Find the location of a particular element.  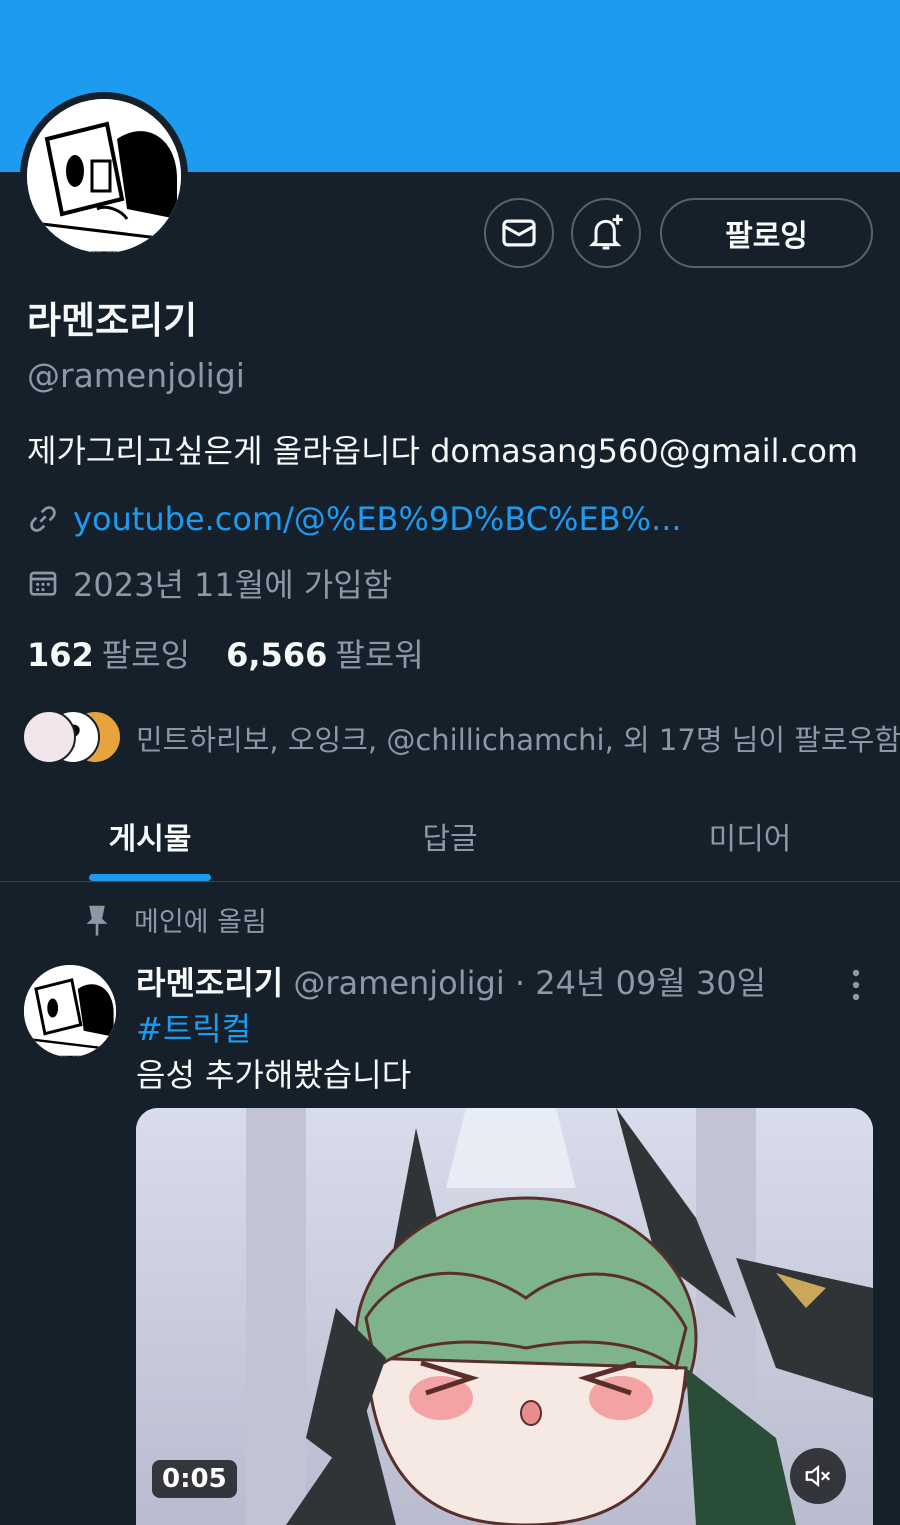

following-button: 팔로잉 is located at coordinates (766, 233).